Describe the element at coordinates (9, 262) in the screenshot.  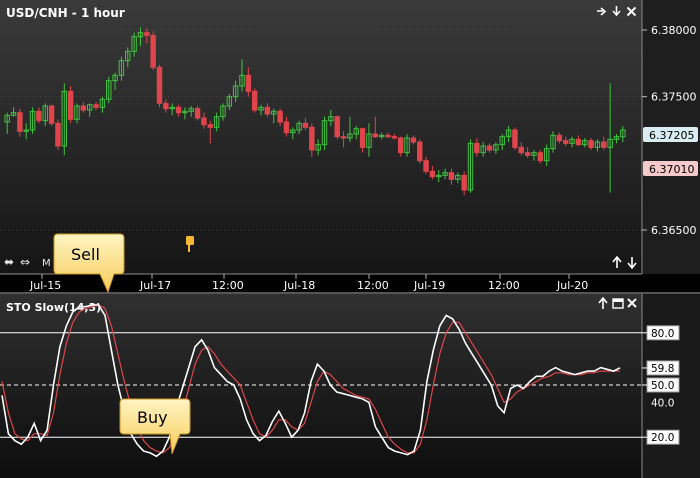
I see `scroll-both-icon: ⬌` at that location.